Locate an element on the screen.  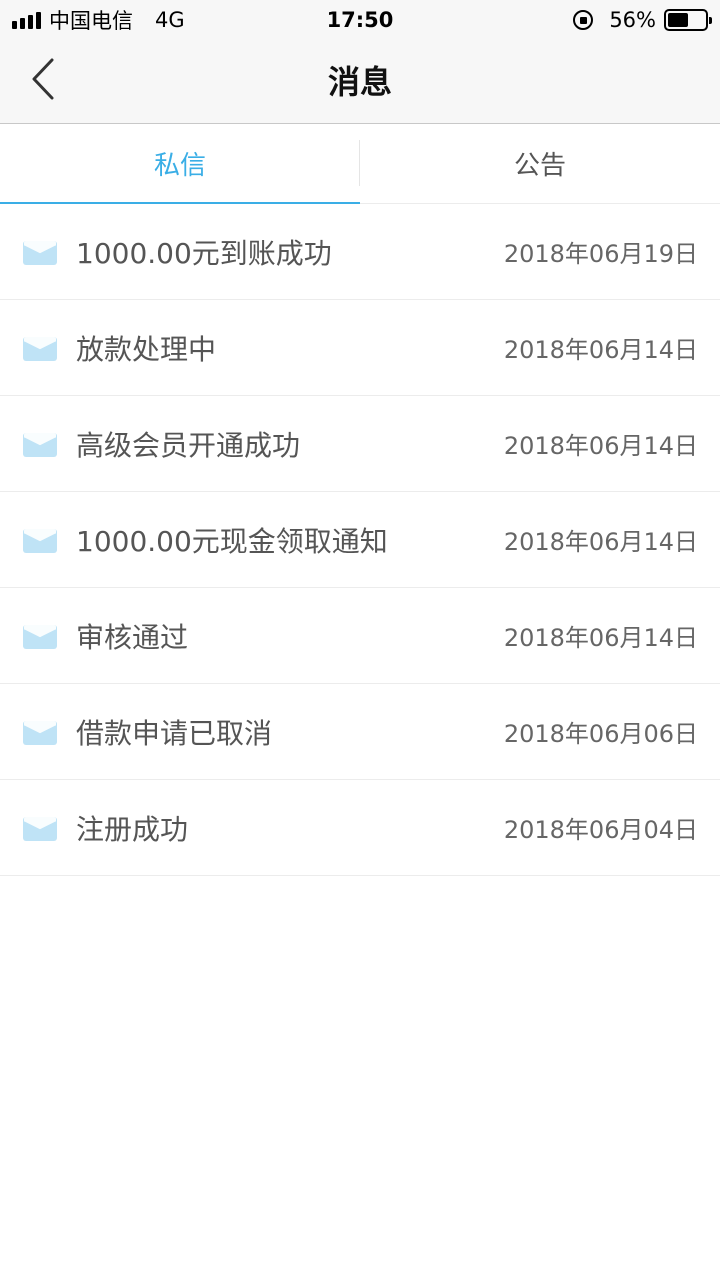
message-title: 借款申请已取消 is located at coordinates (174, 733).